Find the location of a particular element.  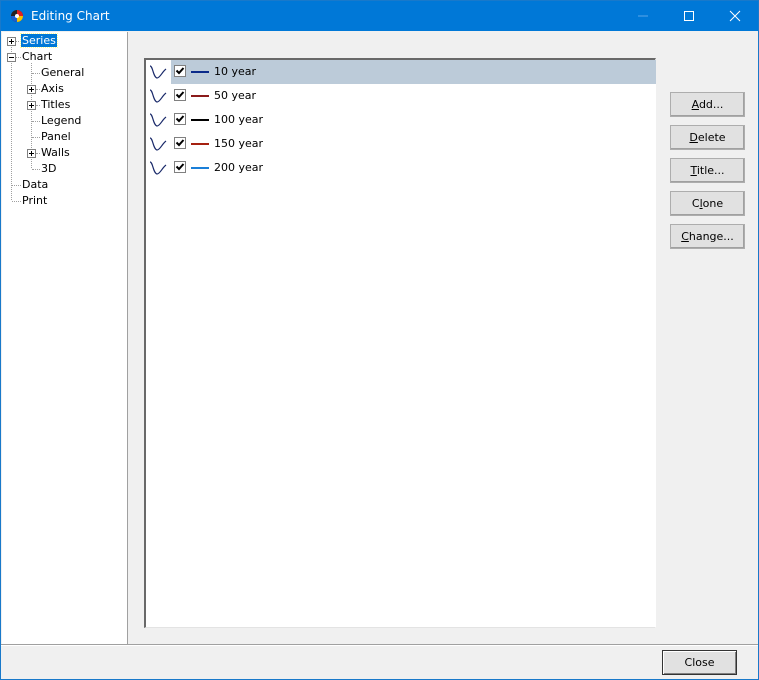

tree-item-data: Data is located at coordinates (35, 185).